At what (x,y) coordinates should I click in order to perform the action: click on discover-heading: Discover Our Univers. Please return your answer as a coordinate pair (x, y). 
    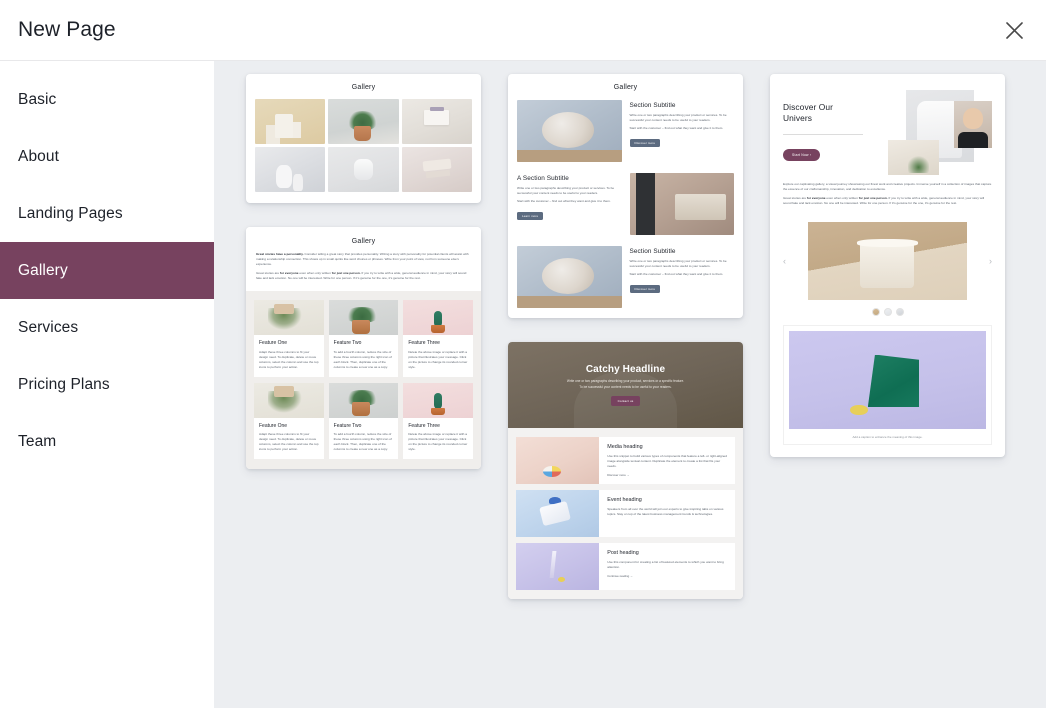
    Looking at the image, I should click on (828, 113).